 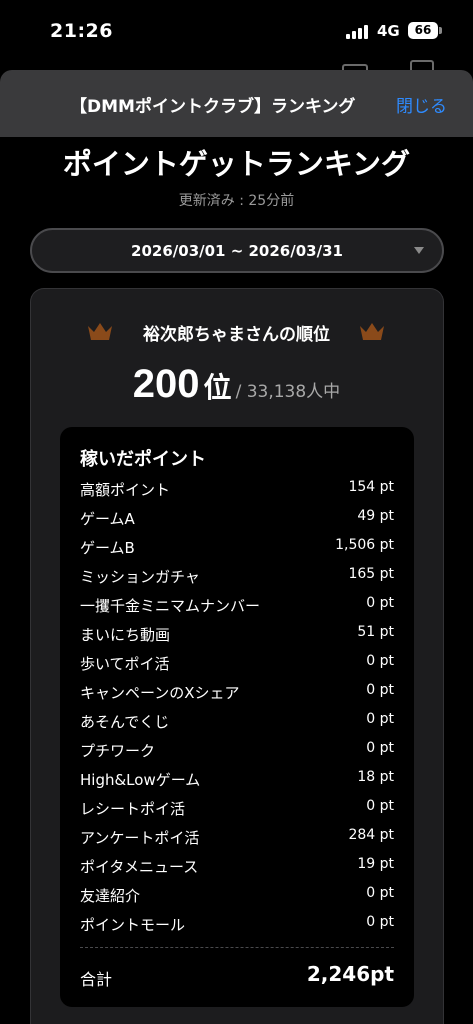 What do you see at coordinates (140, 838) in the screenshot?
I see `item-label: アンケートポイ活` at bounding box center [140, 838].